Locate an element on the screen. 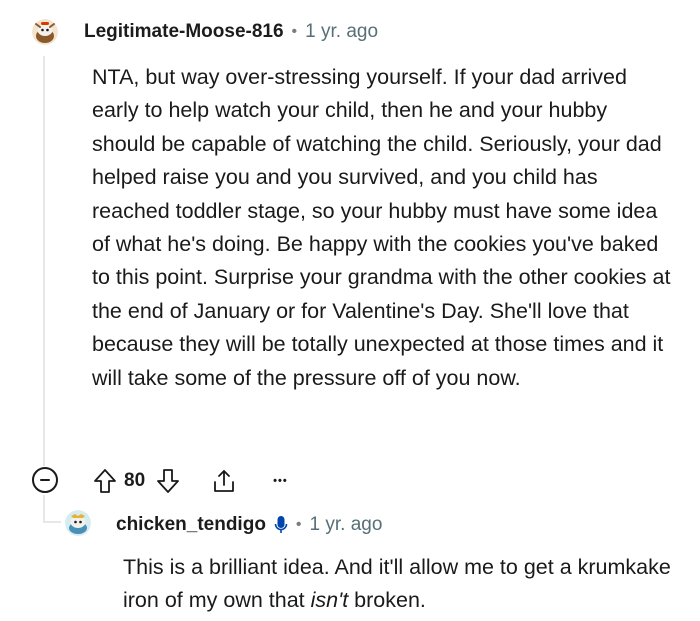  thread-line is located at coordinates (44, 261).